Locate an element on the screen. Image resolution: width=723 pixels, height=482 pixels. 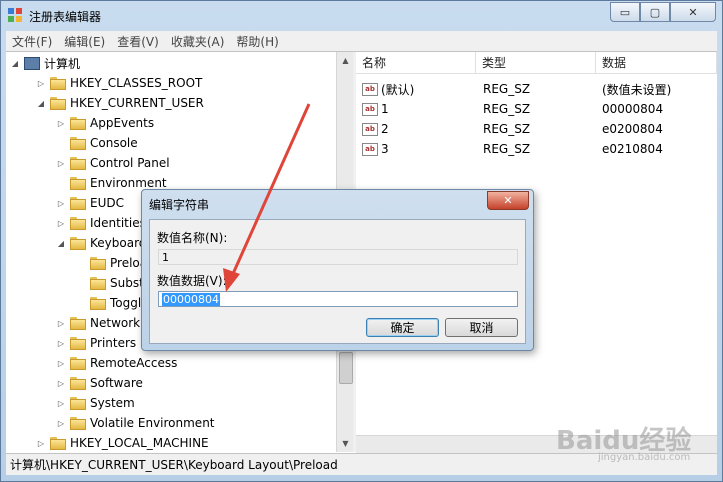
tree-item-label: HKEY_CURRENT_USER is located at coordinates (137, 103).